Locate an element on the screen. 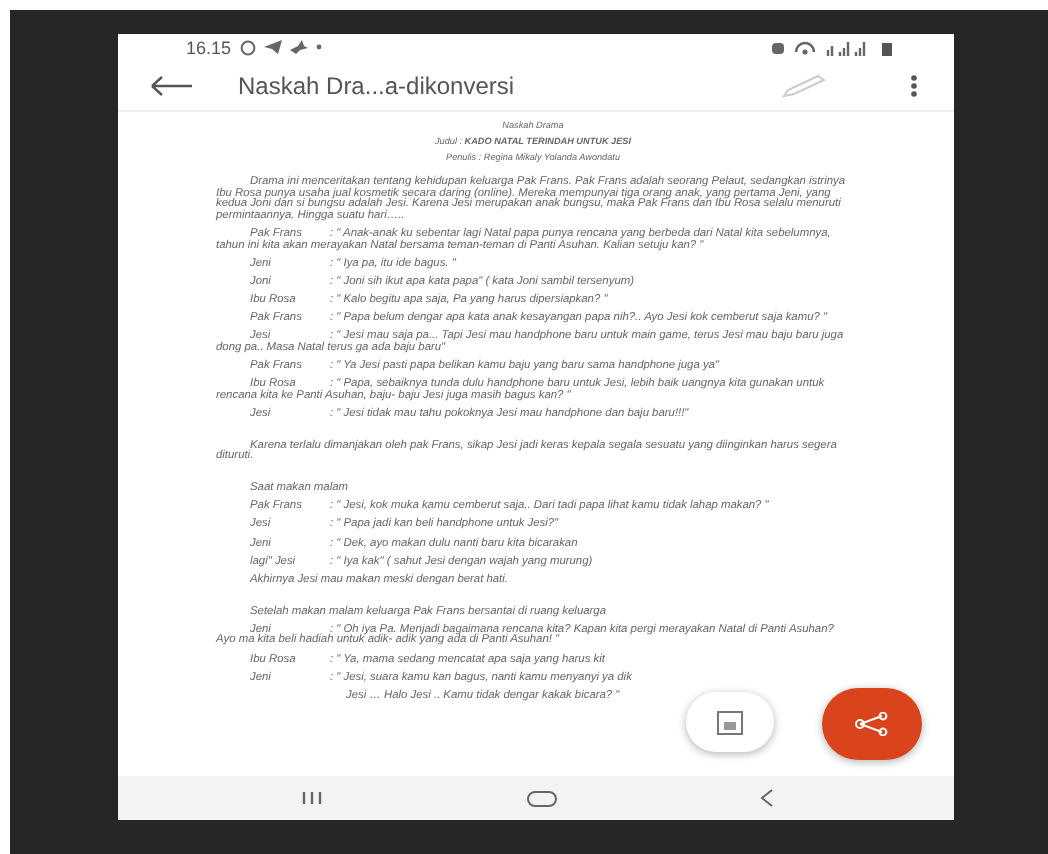  recent-apps-button is located at coordinates (311, 798).